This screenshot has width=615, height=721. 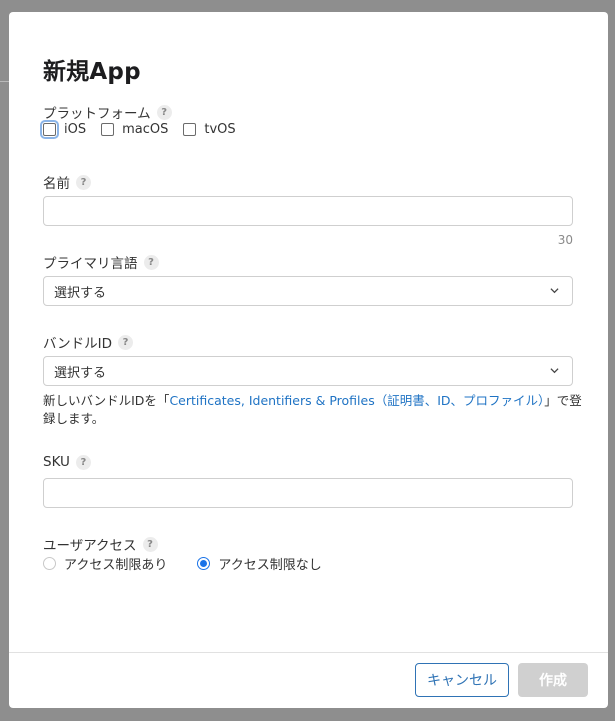 What do you see at coordinates (80, 373) in the screenshot?
I see `bundle-id-value: 選択する` at bounding box center [80, 373].